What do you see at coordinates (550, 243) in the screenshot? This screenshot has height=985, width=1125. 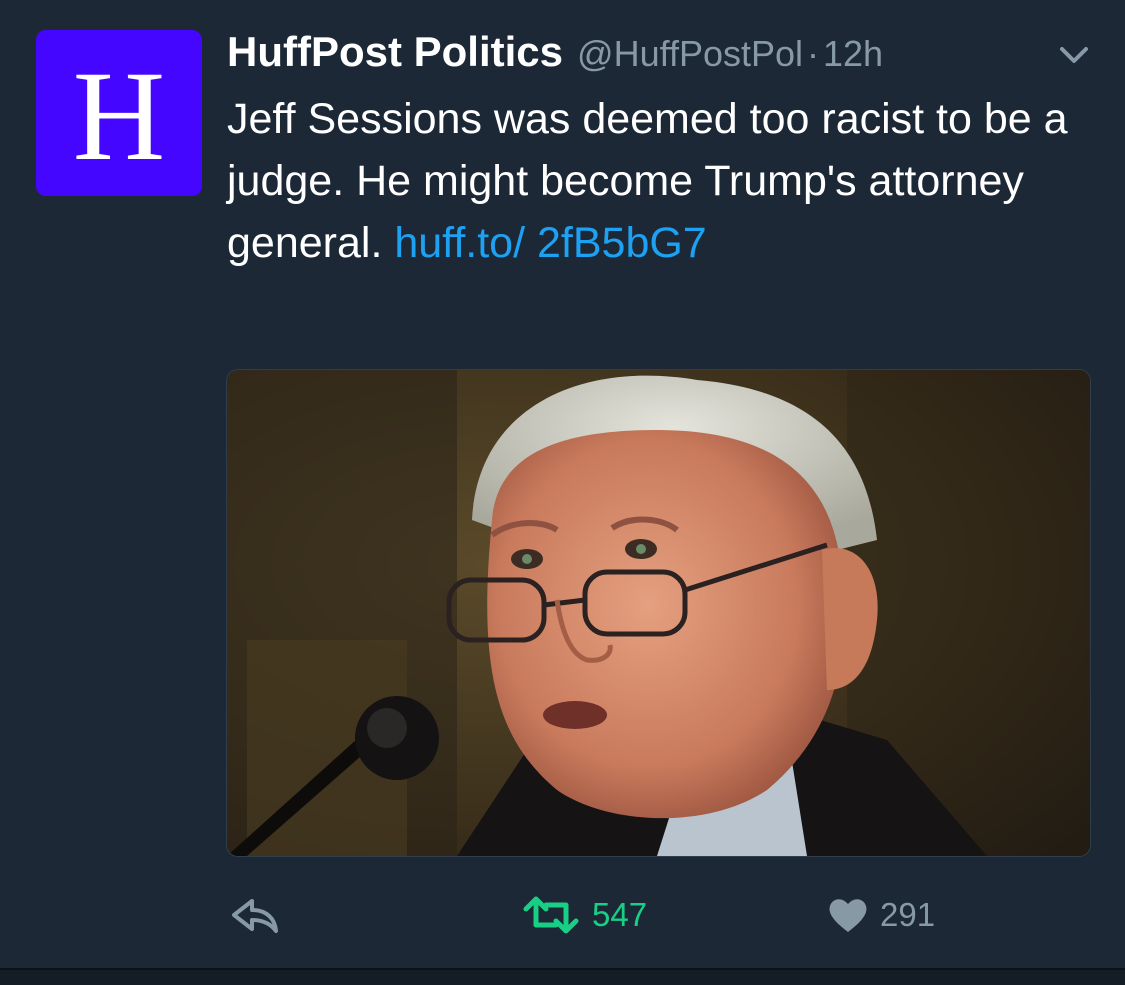 I see `tweet-link: huff.to/ 2fB5bG7` at bounding box center [550, 243].